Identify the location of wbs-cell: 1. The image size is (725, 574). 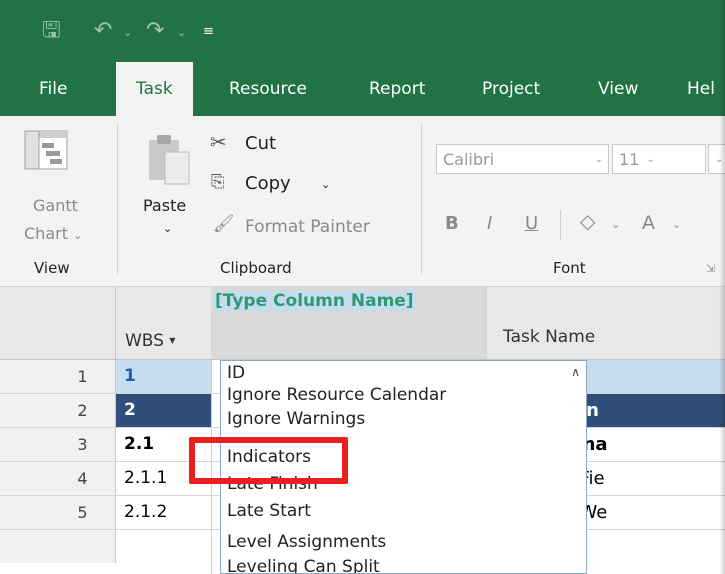
(163, 376).